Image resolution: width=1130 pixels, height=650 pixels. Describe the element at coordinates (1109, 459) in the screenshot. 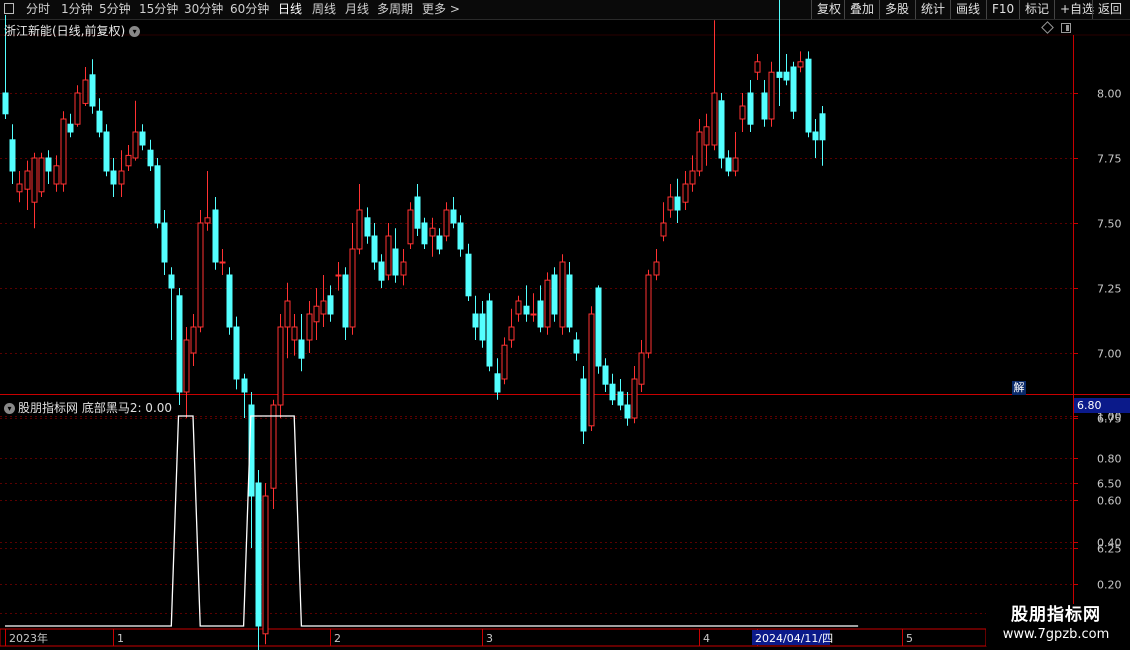

I see `ind-tick-label: 0.80` at that location.